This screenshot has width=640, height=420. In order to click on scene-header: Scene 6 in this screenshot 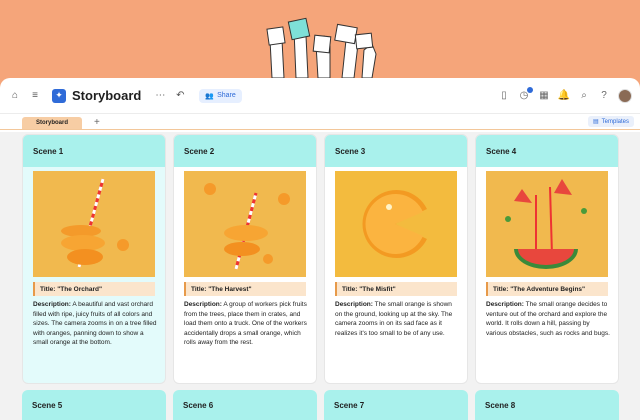, I will do `click(245, 405)`.